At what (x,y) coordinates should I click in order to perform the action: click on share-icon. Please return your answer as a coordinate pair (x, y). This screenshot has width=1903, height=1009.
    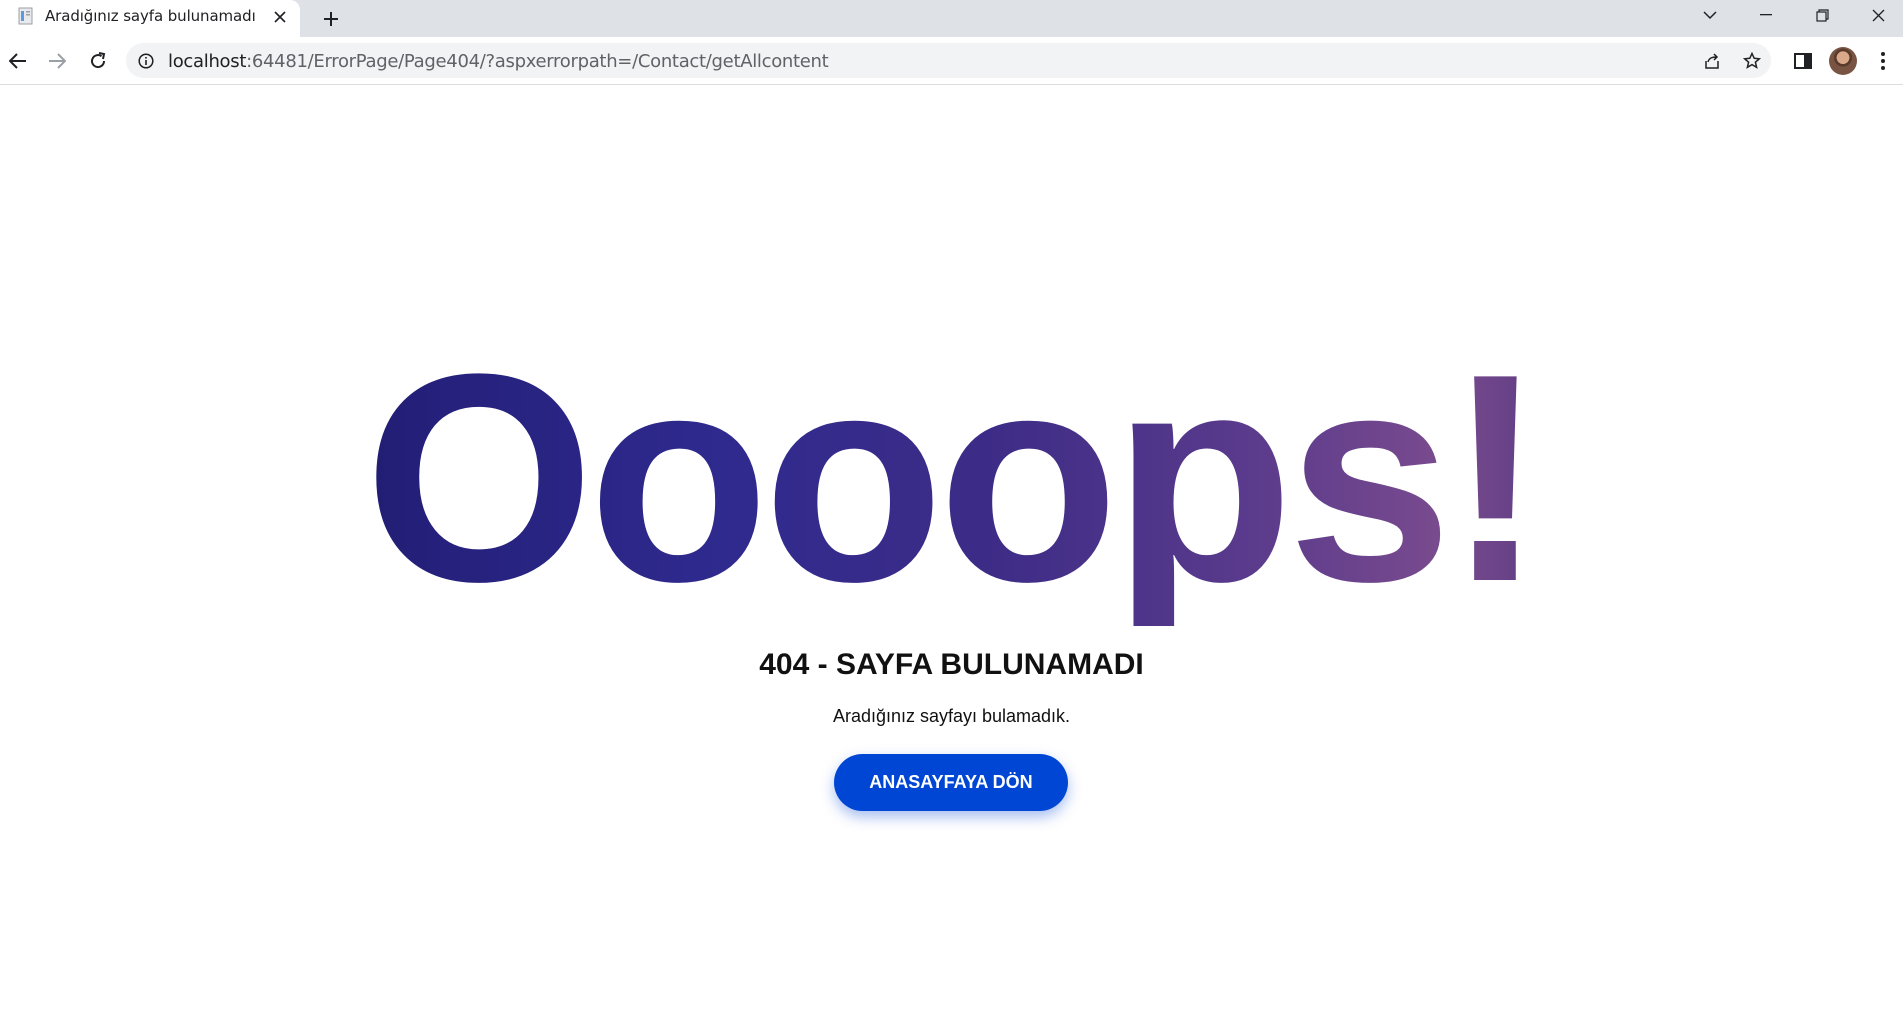
    Looking at the image, I should click on (1712, 61).